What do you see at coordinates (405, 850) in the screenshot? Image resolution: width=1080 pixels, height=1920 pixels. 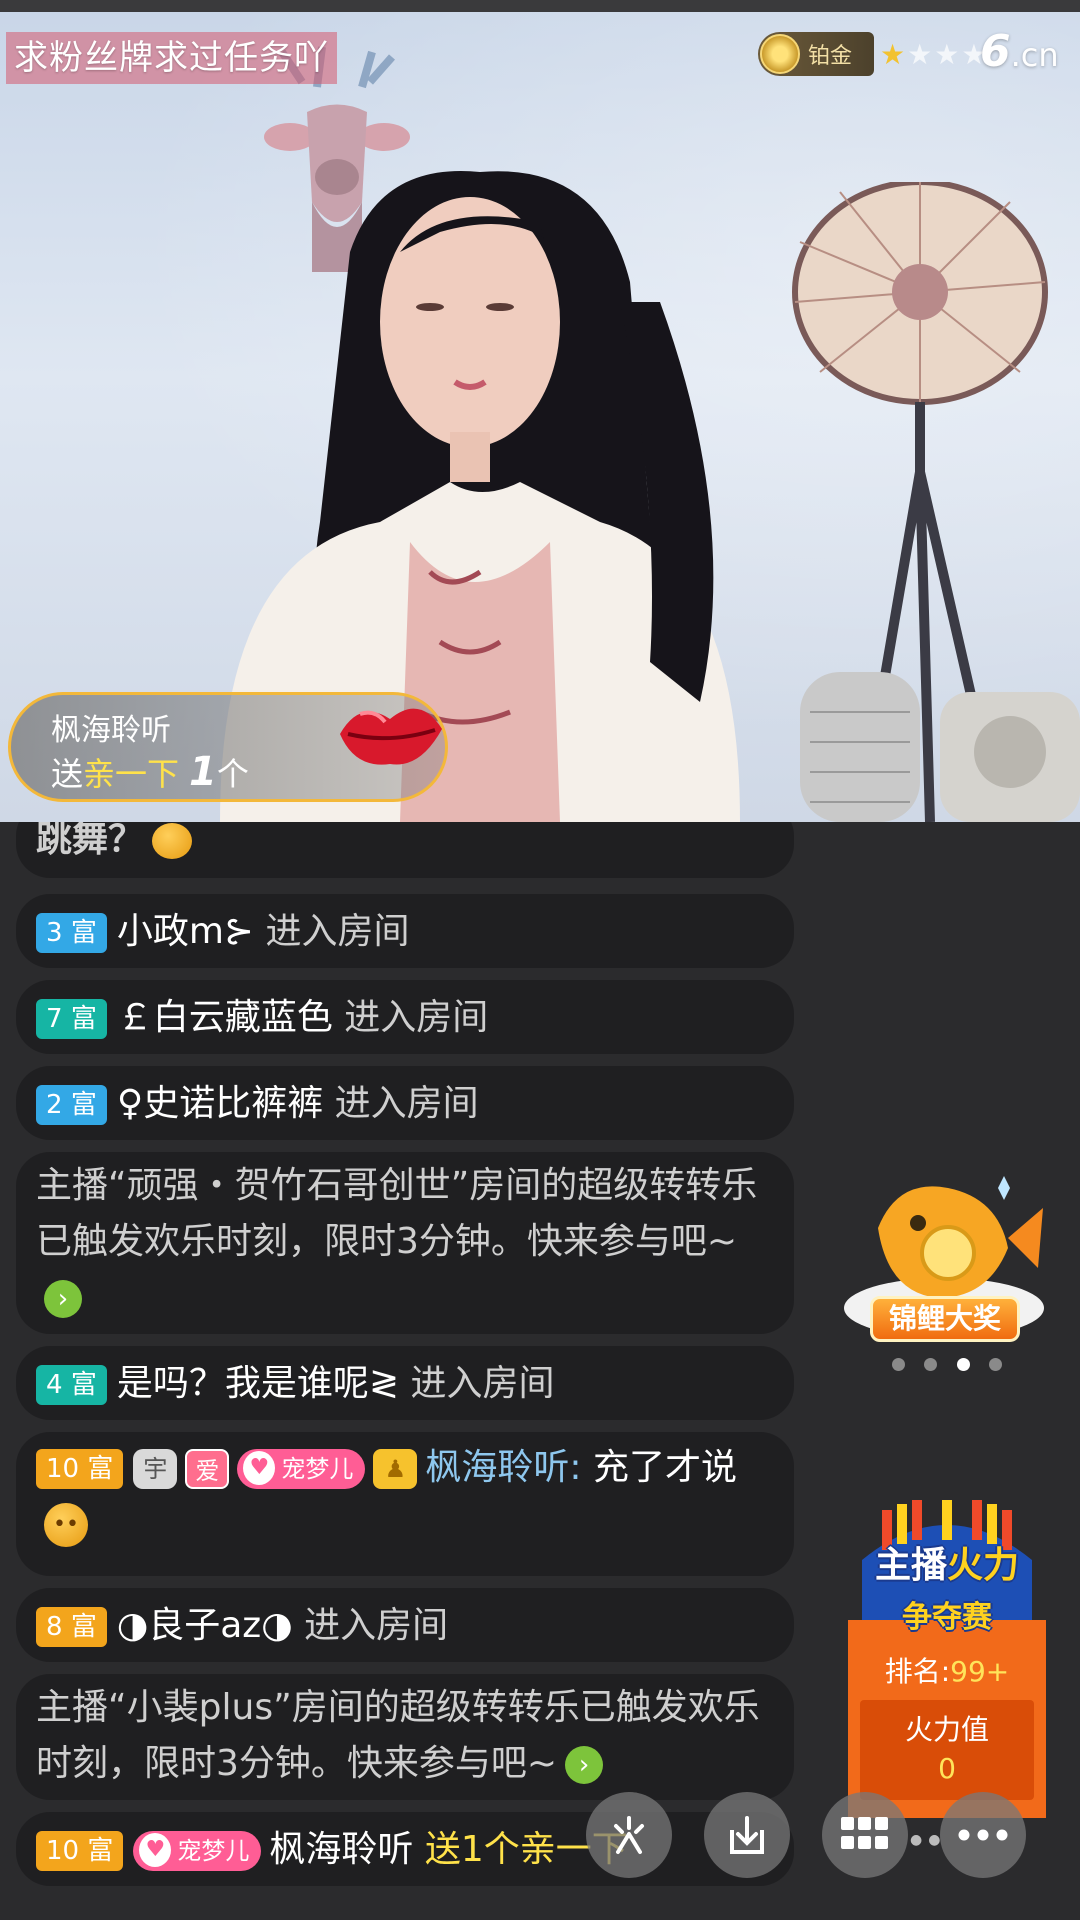 I see `chat-message: 跳舞？` at bounding box center [405, 850].